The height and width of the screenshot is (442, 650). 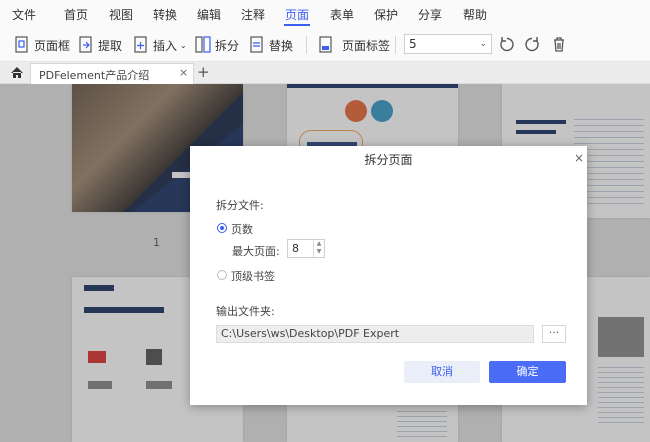 I want to click on insert-label: 插入, so click(x=165, y=45).